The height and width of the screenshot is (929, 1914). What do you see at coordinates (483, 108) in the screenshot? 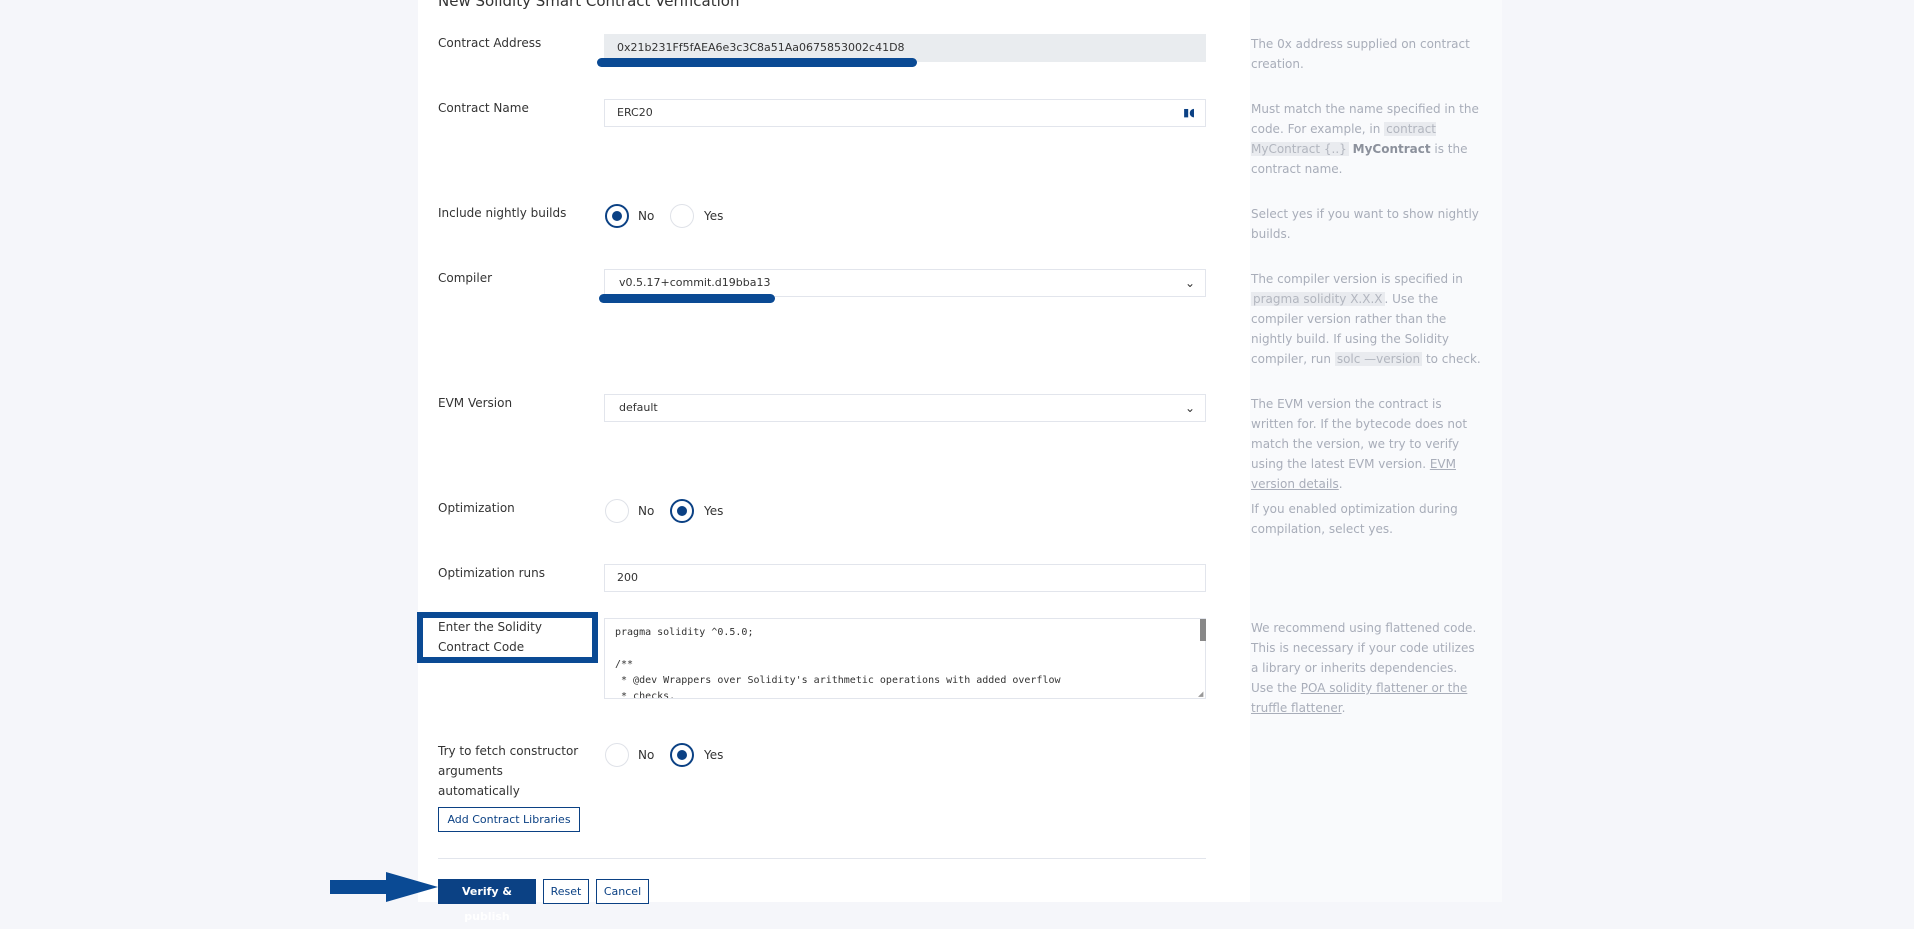
I see `contract-name-label: Contract Name` at bounding box center [483, 108].